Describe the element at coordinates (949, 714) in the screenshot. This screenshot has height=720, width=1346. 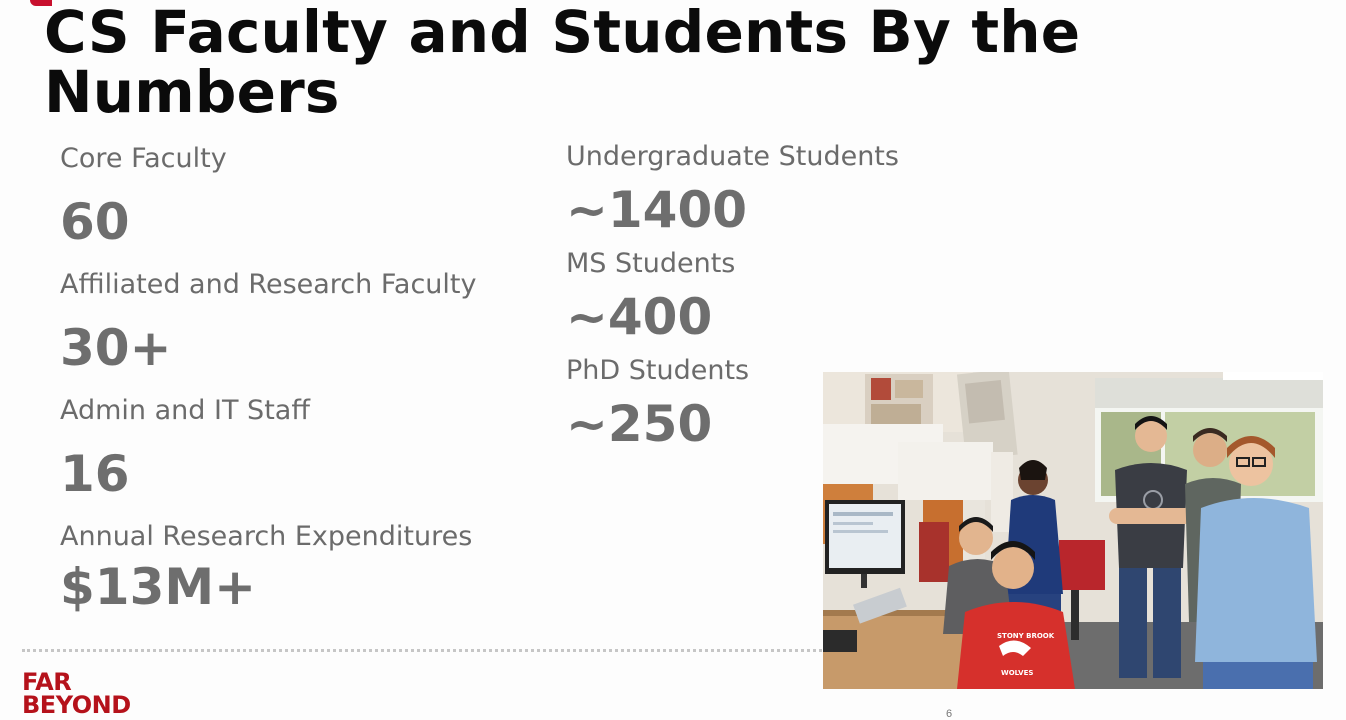
I see `page-number: 6` at that location.